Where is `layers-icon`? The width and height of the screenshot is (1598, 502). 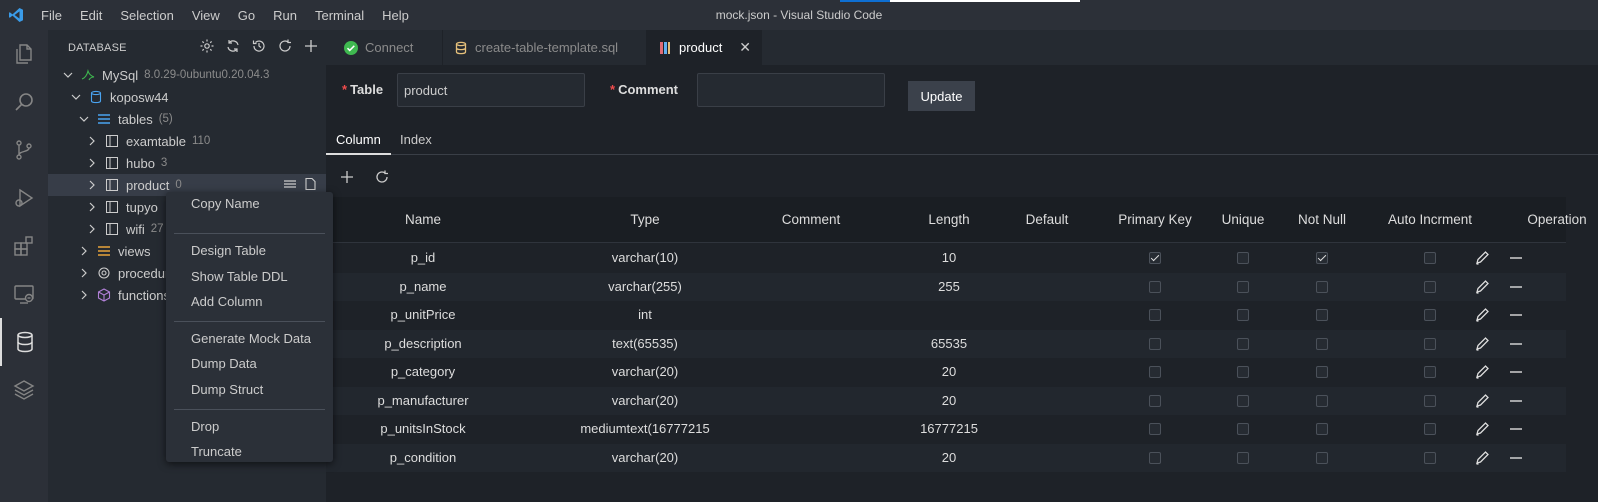 layers-icon is located at coordinates (24, 390).